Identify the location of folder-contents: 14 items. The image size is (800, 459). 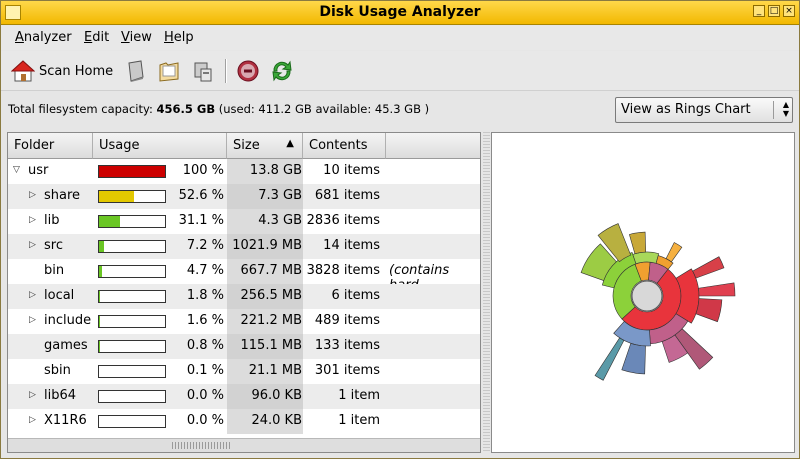
(351, 245).